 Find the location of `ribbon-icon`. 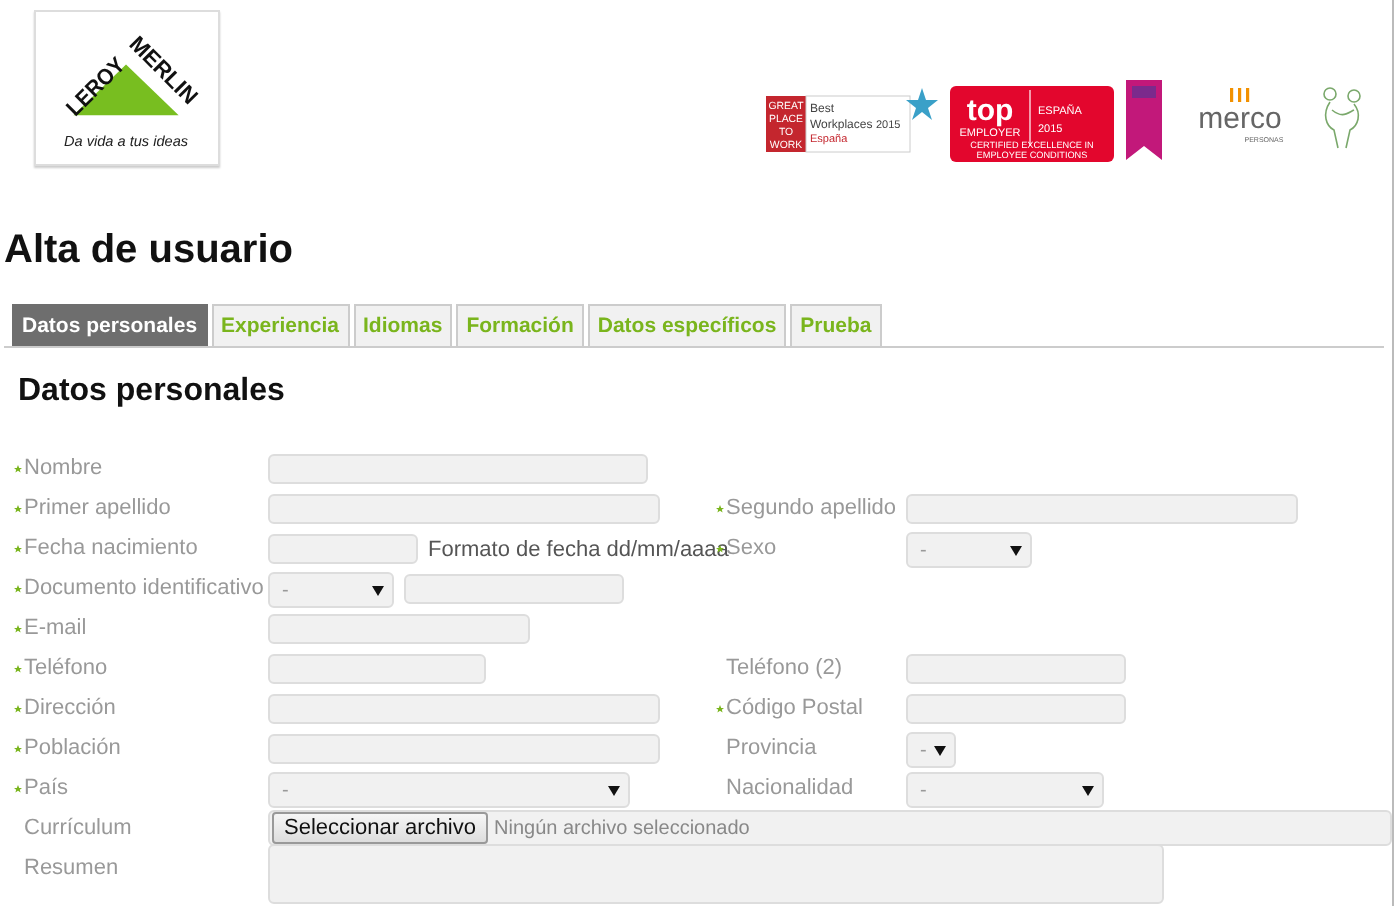

ribbon-icon is located at coordinates (1144, 120).